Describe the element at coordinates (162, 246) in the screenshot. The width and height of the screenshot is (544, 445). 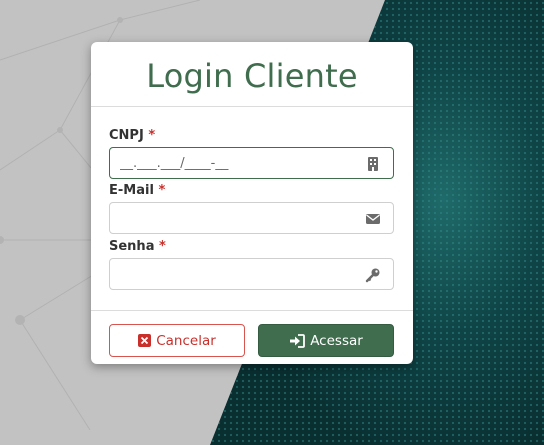
I see `password-required-mark: *` at that location.